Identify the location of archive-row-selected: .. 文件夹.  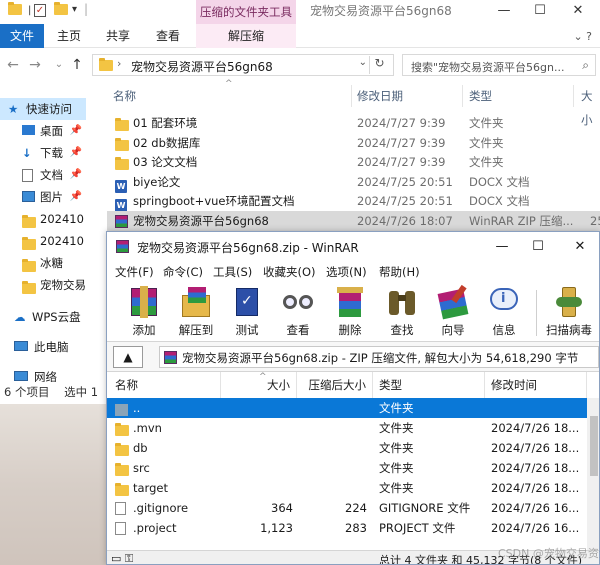
(347, 408).